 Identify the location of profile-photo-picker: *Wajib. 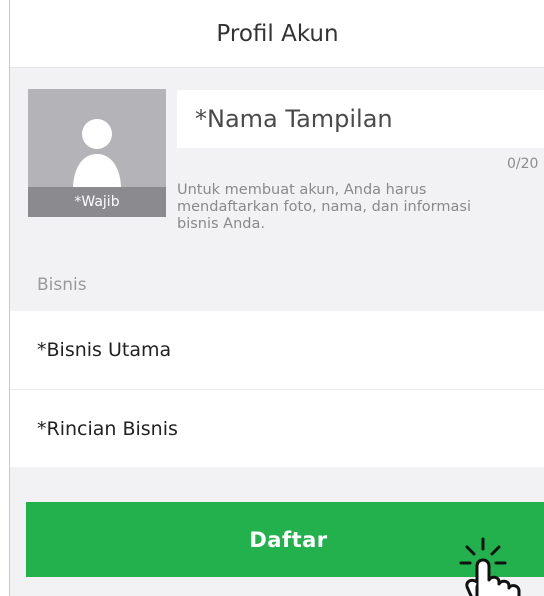
(97, 153).